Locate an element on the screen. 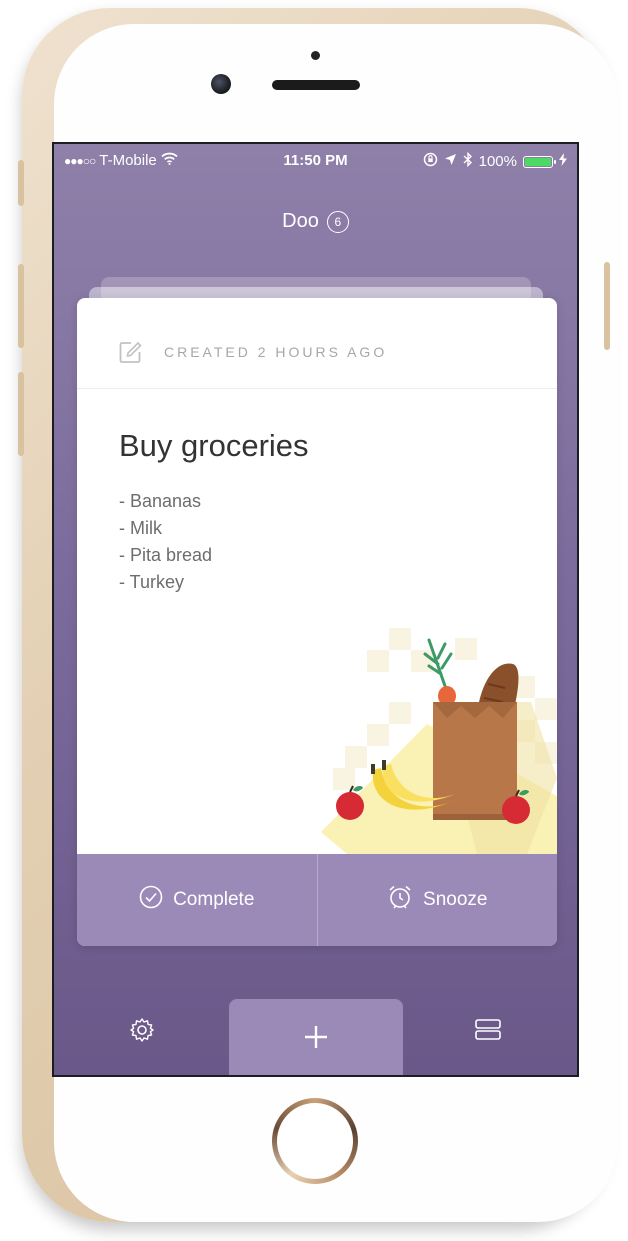  front-camera is located at coordinates (221, 84).